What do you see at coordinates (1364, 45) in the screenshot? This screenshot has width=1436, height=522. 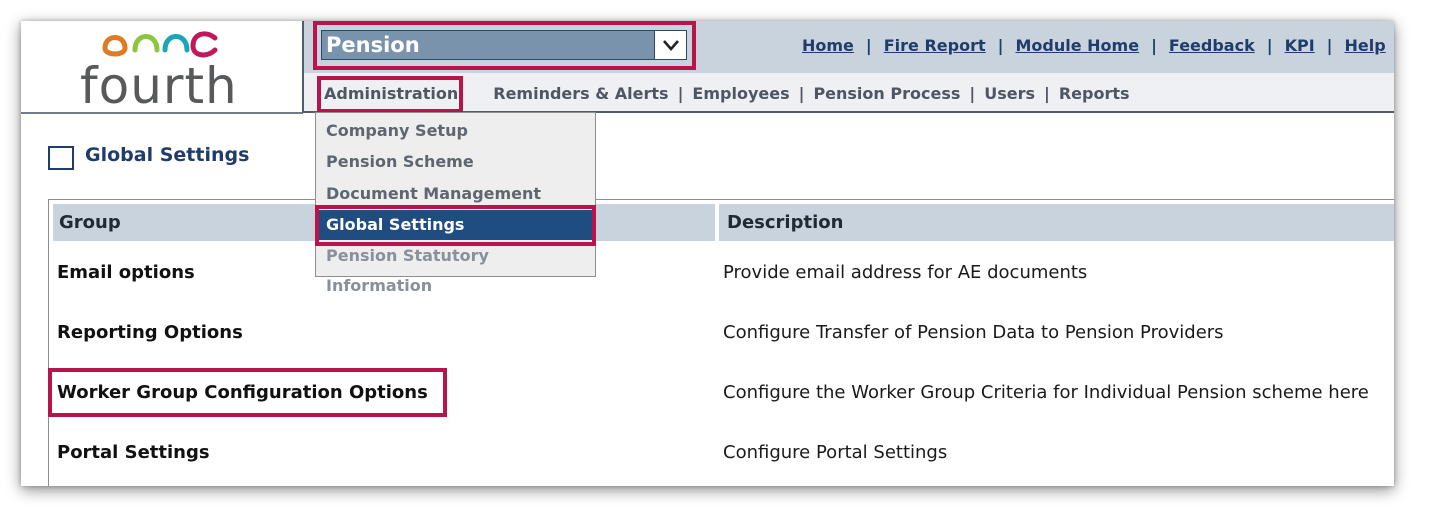 I see `link-help: Help` at bounding box center [1364, 45].